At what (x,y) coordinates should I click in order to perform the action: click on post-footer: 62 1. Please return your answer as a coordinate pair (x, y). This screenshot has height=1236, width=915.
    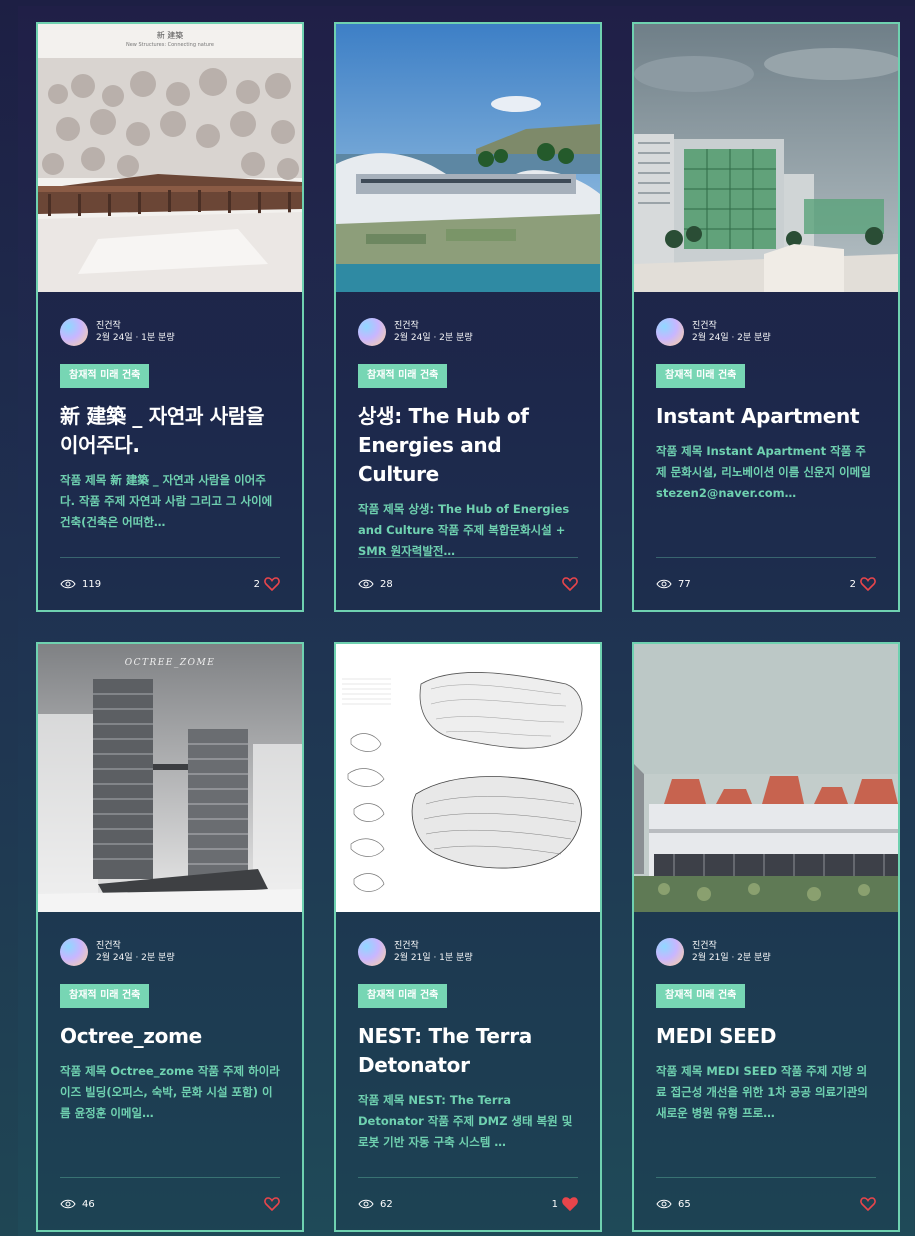
    Looking at the image, I should click on (468, 1203).